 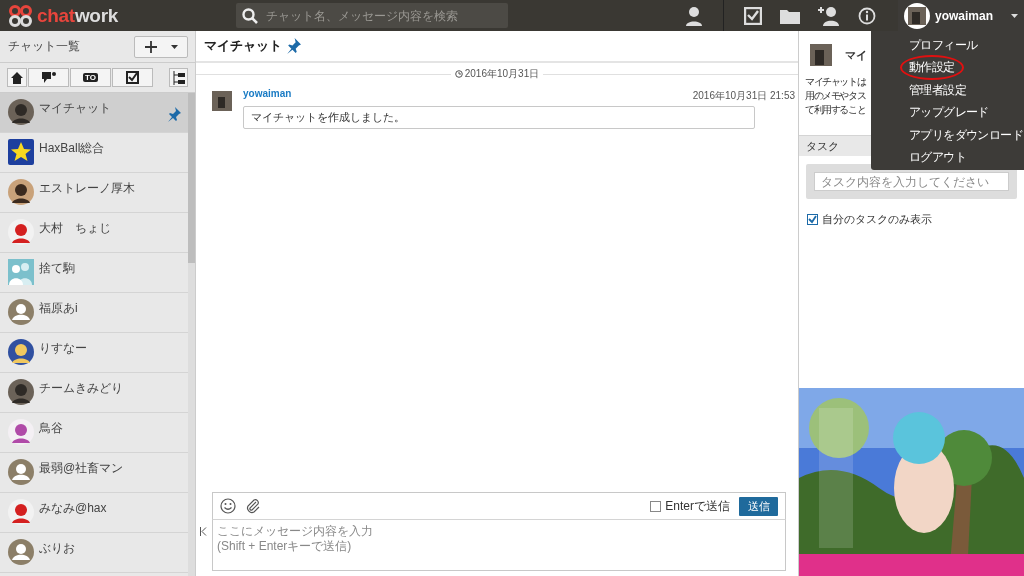 What do you see at coordinates (293, 46) in the screenshot?
I see `pin-icon` at bounding box center [293, 46].